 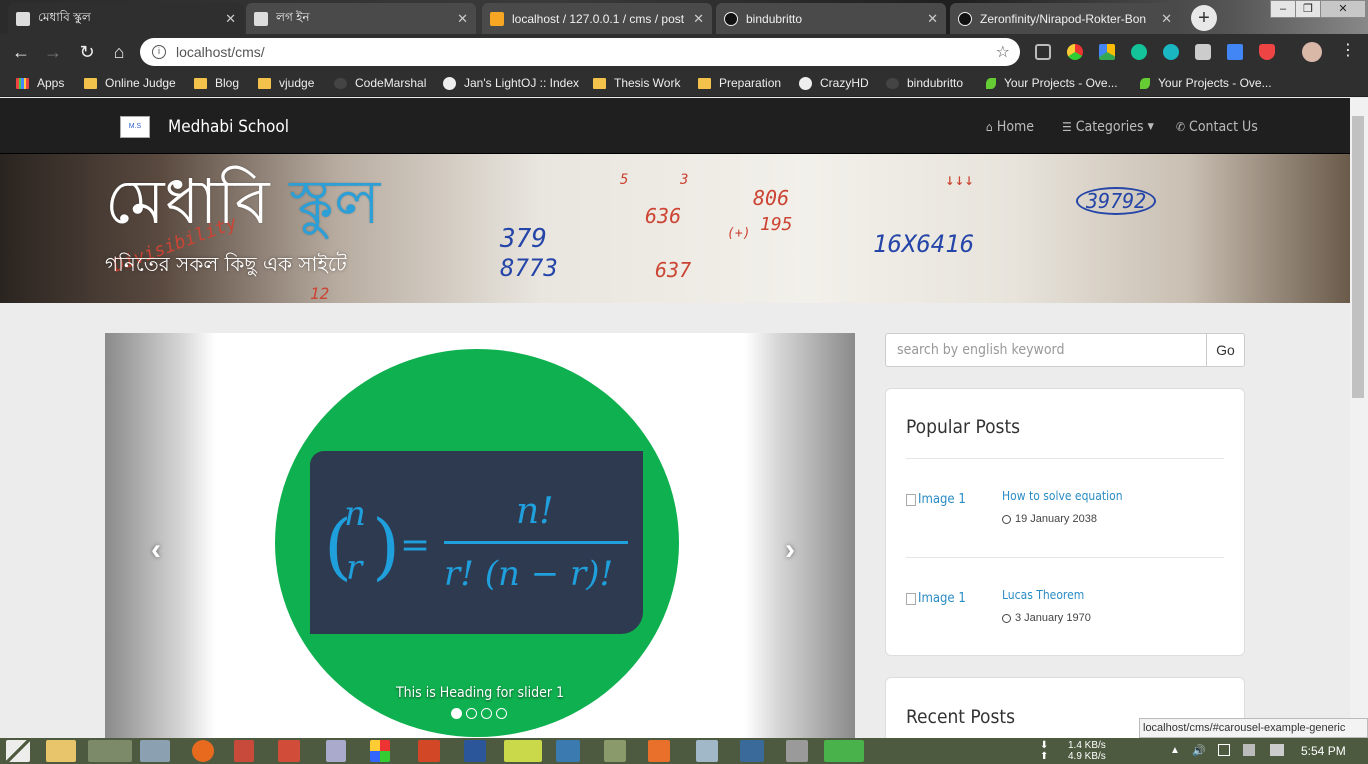 I want to click on word-icon, so click(x=475, y=751).